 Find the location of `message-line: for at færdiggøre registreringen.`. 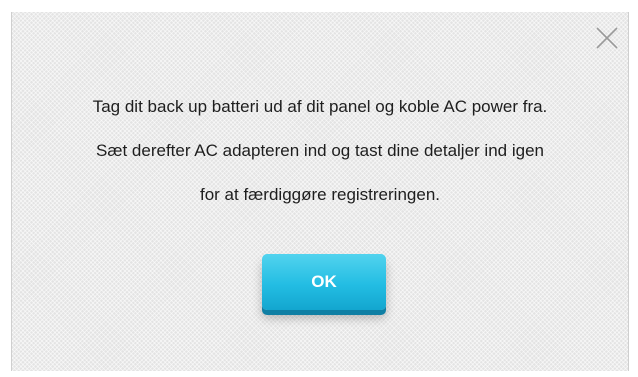

message-line: for at færdiggøre registreringen. is located at coordinates (320, 194).